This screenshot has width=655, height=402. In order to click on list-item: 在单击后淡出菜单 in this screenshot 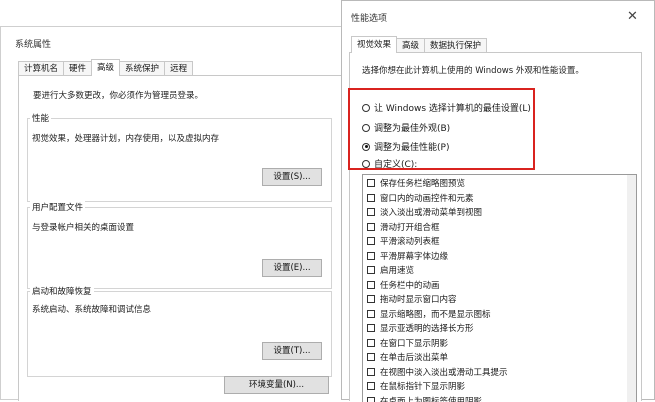, I will do `click(499, 357)`.